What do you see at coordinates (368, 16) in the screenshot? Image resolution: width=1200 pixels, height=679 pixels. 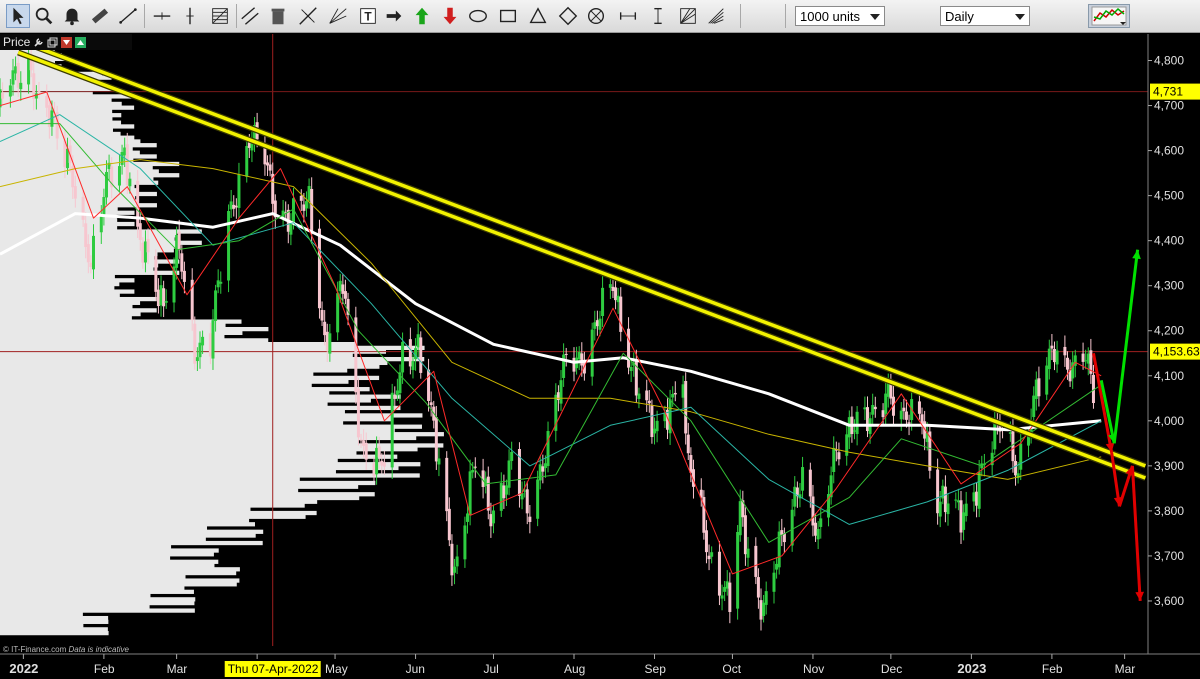 I see `text-tool-button: T` at bounding box center [368, 16].